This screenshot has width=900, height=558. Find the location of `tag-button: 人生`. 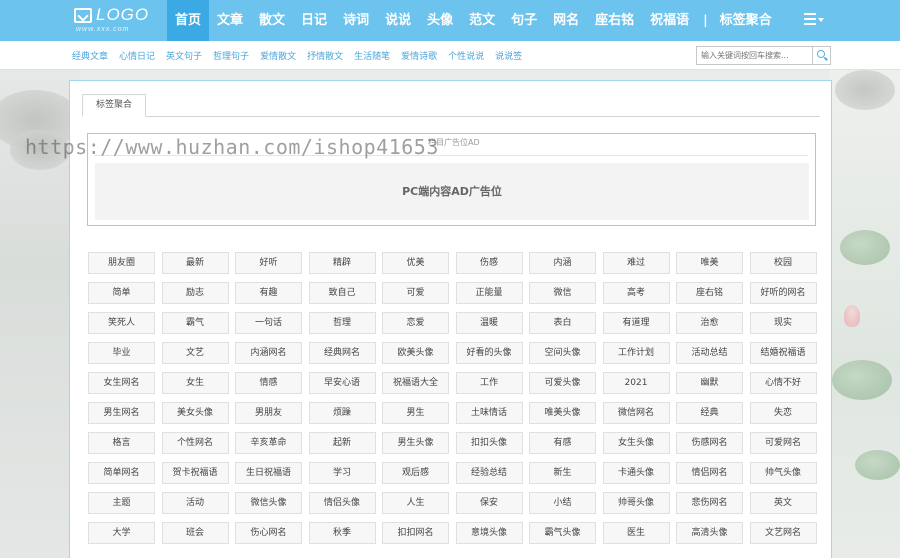

tag-button: 人生 is located at coordinates (415, 503).